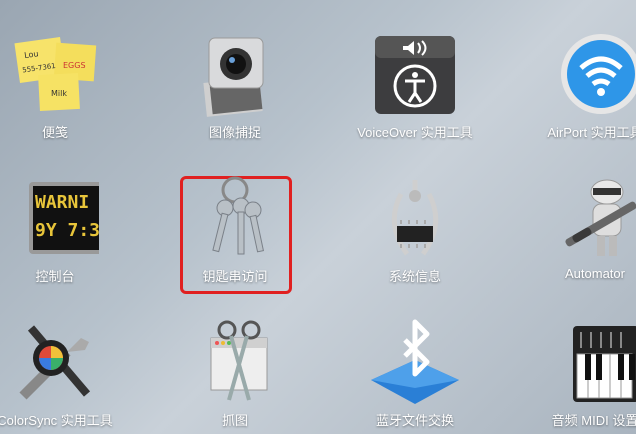 This screenshot has height=434, width=636. Describe the element at coordinates (593, 218) in the screenshot. I see `robot-icon` at that location.